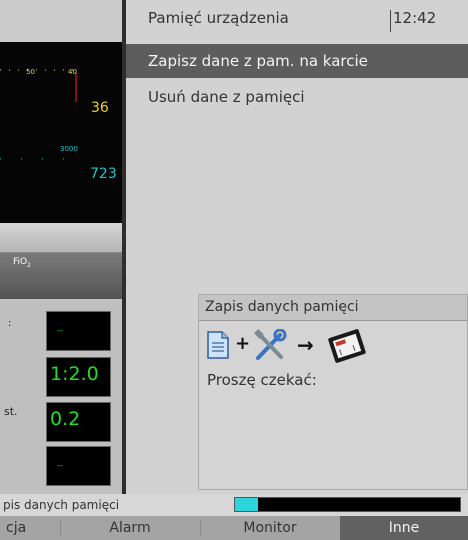 This screenshot has height=540, width=468. What do you see at coordinates (61, 505) in the screenshot?
I see `status-text: pis danych pamięci` at bounding box center [61, 505].